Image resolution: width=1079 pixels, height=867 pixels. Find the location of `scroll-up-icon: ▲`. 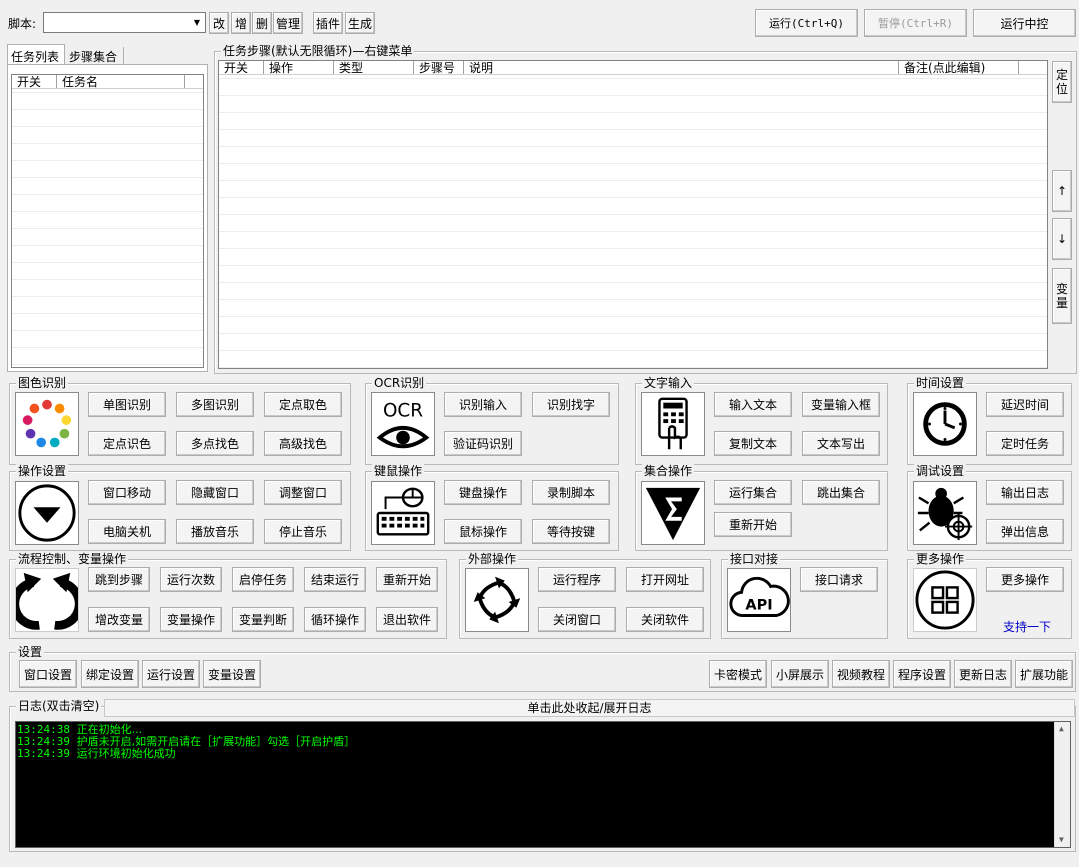

scroll-up-icon: ▲ is located at coordinates (1061, 729).